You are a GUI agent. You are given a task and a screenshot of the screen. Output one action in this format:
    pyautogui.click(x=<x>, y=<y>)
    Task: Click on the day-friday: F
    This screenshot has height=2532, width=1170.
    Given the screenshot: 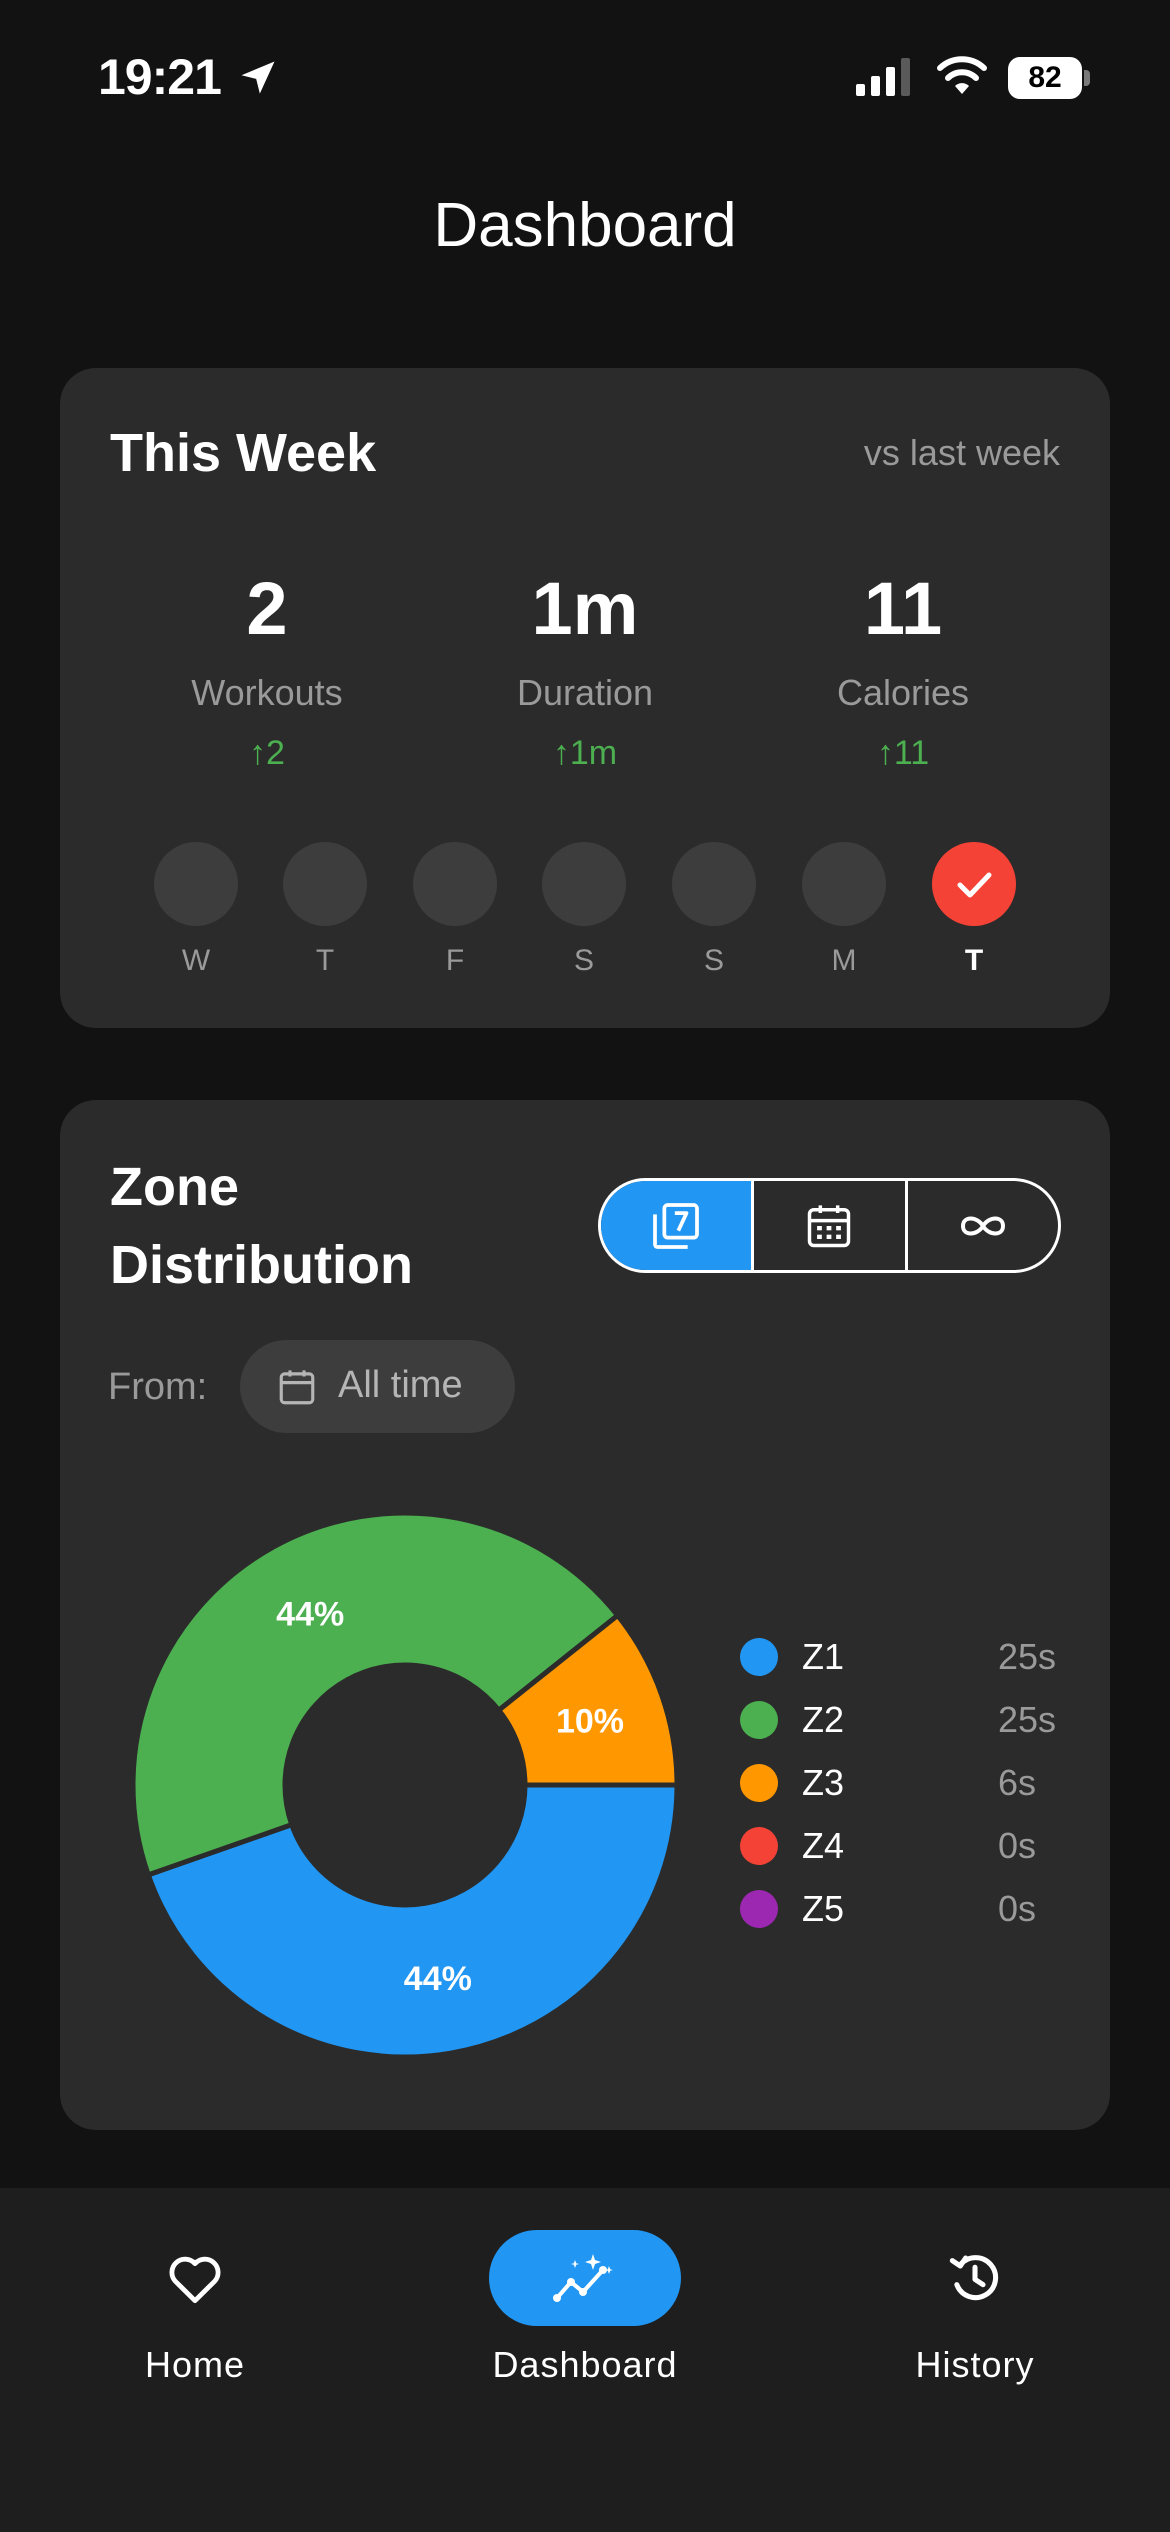 What is the action you would take?
    pyautogui.click(x=455, y=910)
    